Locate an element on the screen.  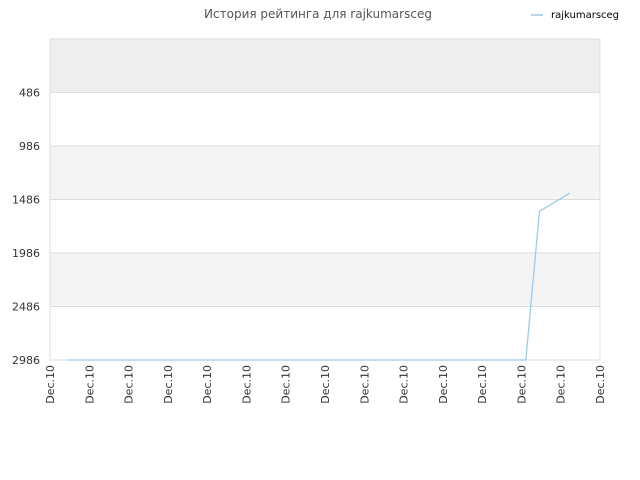
y-tick-label: 986 is located at coordinates (29, 146).